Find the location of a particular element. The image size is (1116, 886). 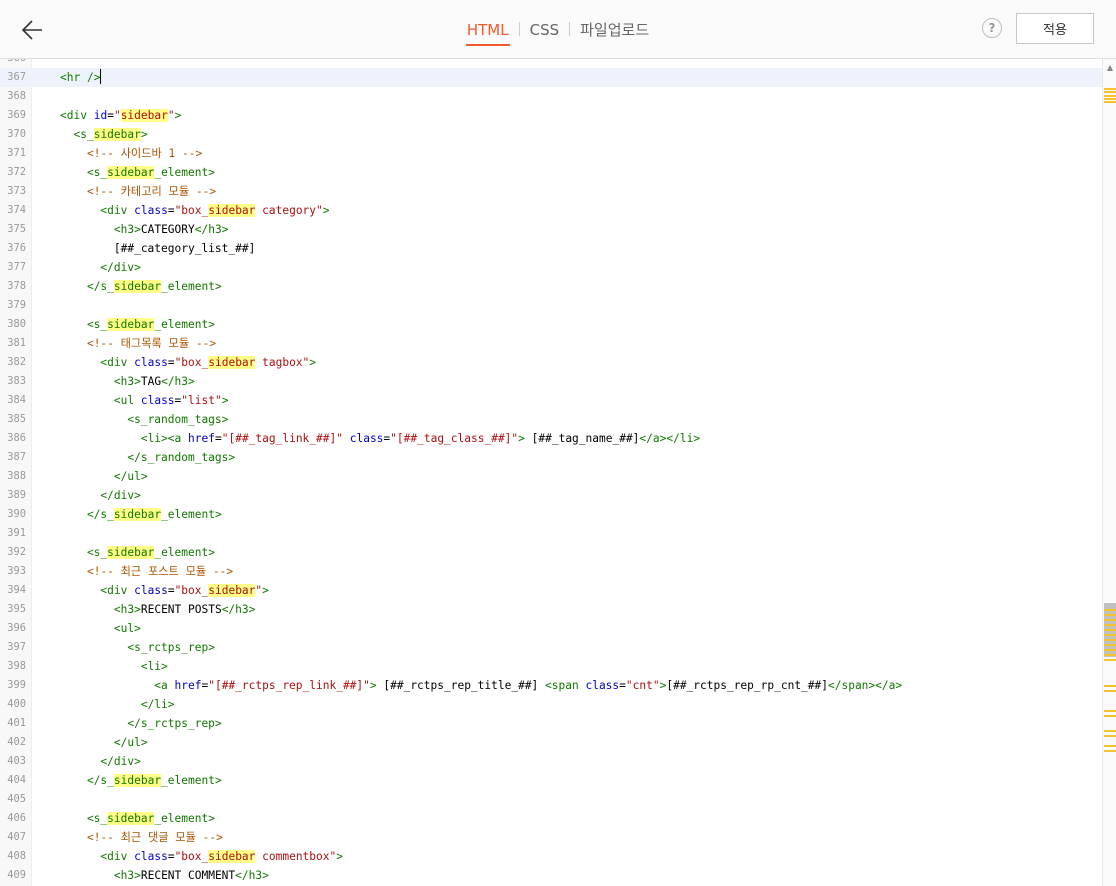

code-line: 403 </div> is located at coordinates (551, 761).